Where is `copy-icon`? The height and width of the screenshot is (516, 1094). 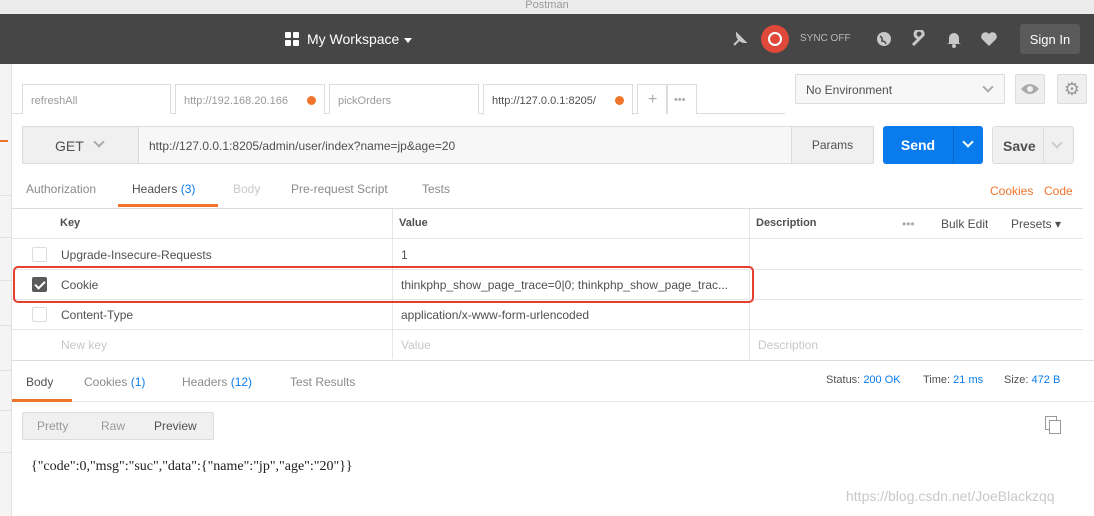
copy-icon is located at coordinates (1053, 425).